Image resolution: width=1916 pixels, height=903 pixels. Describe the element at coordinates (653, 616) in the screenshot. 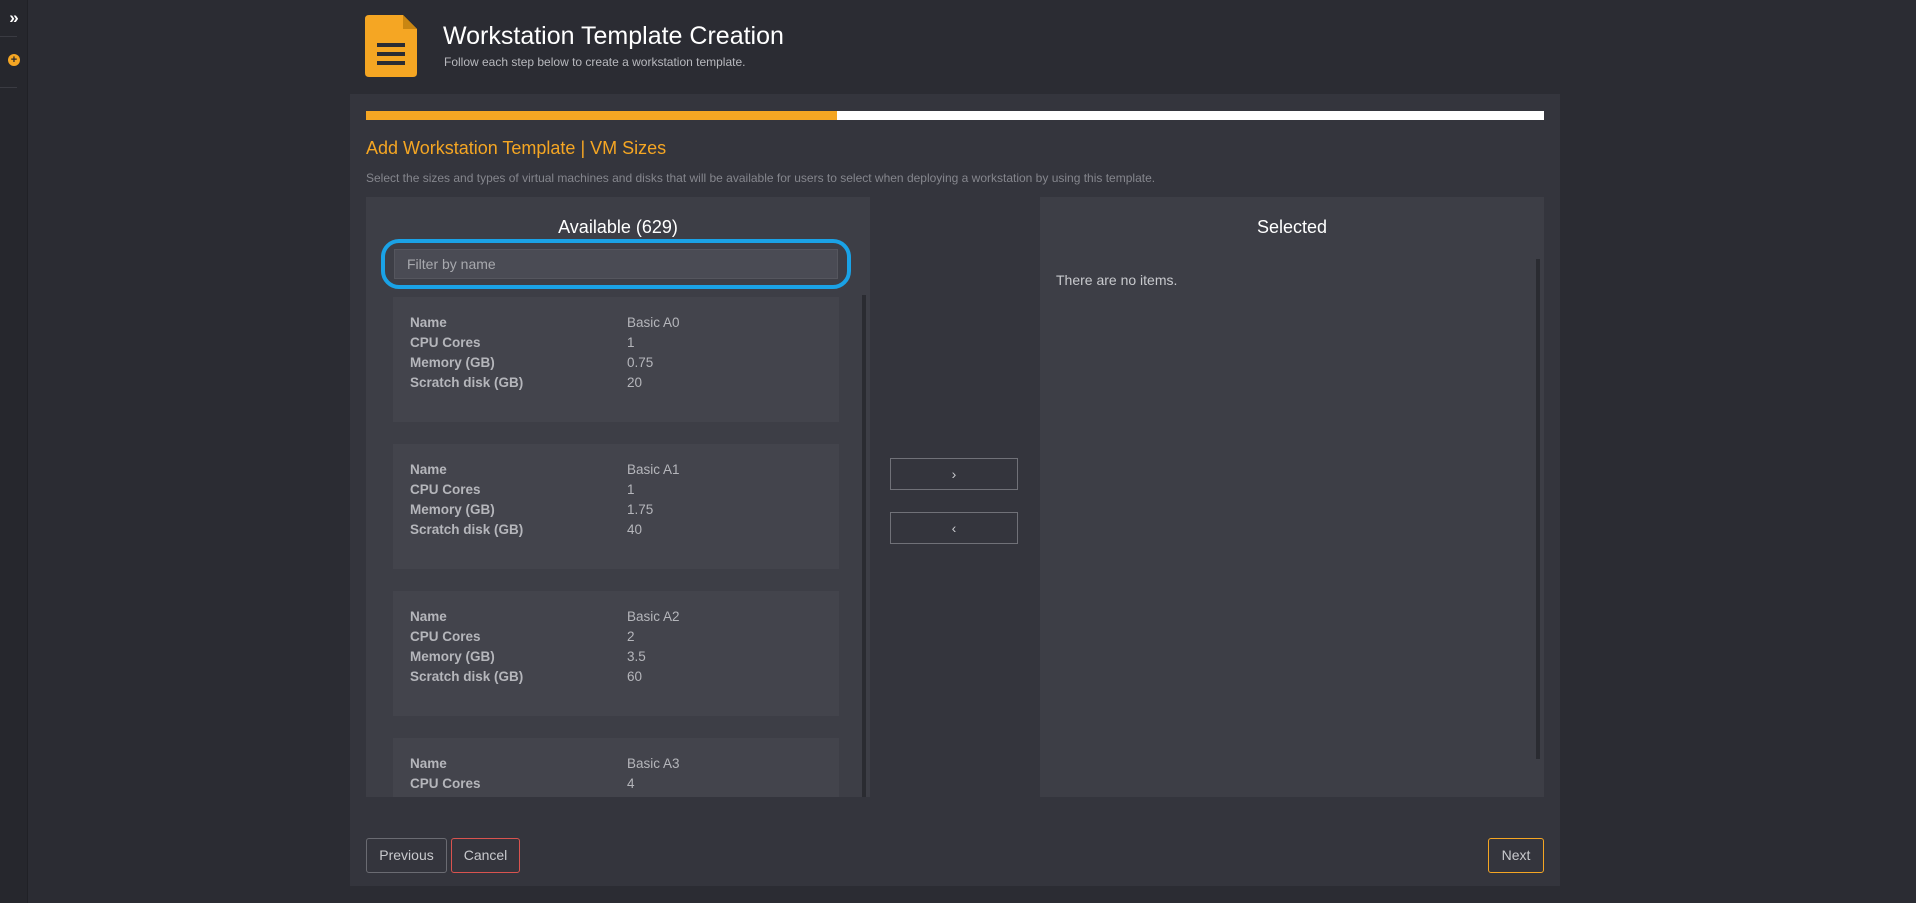

I see `item-field-value: Basic A2` at that location.